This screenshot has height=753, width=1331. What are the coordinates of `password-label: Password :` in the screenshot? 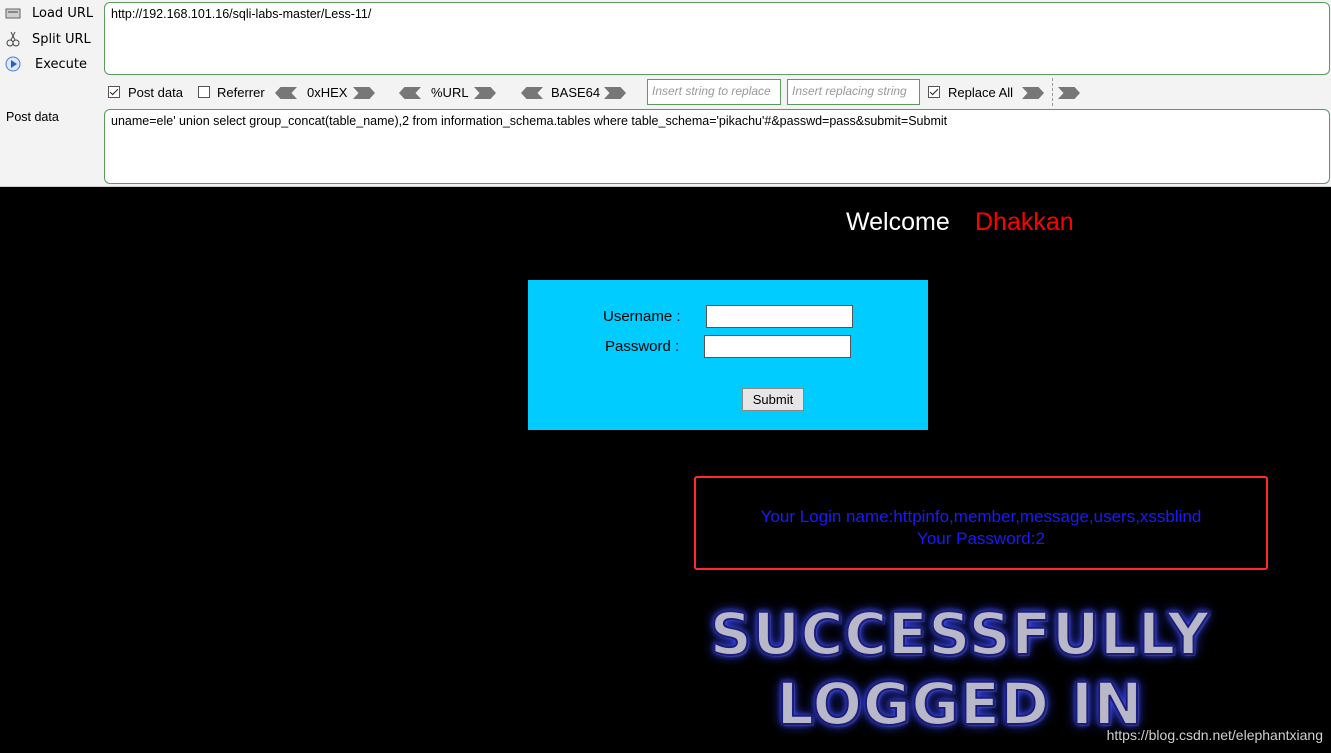 It's located at (642, 346).